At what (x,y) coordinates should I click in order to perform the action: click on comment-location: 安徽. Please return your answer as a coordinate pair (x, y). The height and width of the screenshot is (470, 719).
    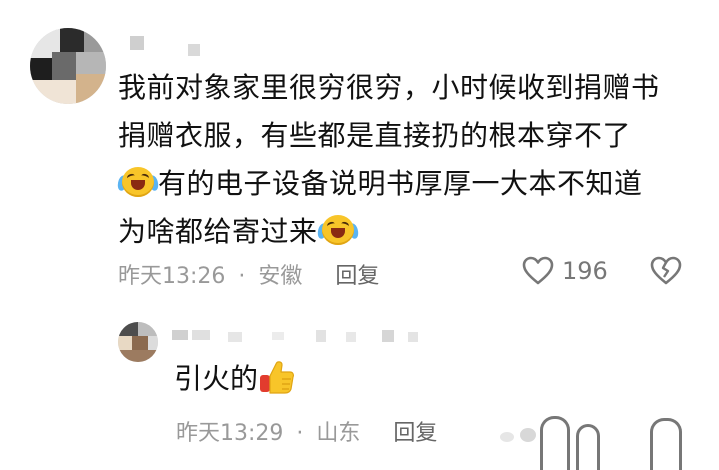
    Looking at the image, I should click on (280, 276).